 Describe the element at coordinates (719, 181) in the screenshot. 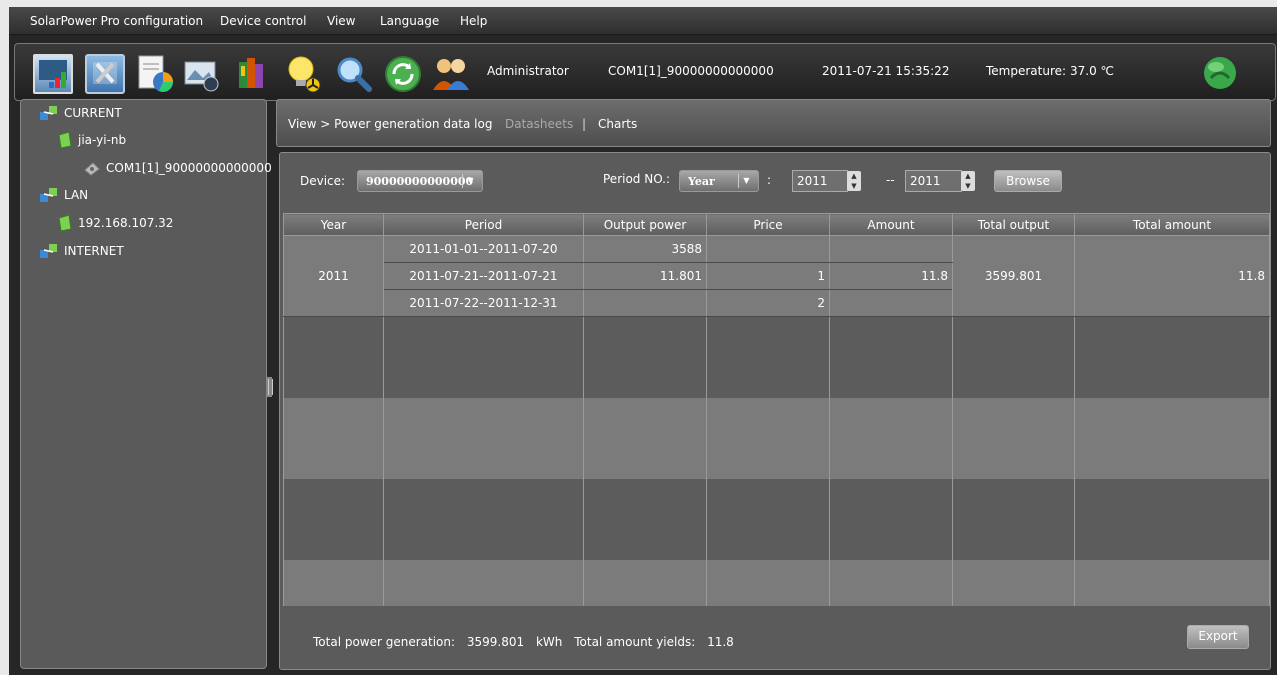

I see `period-select: Year ▼` at that location.